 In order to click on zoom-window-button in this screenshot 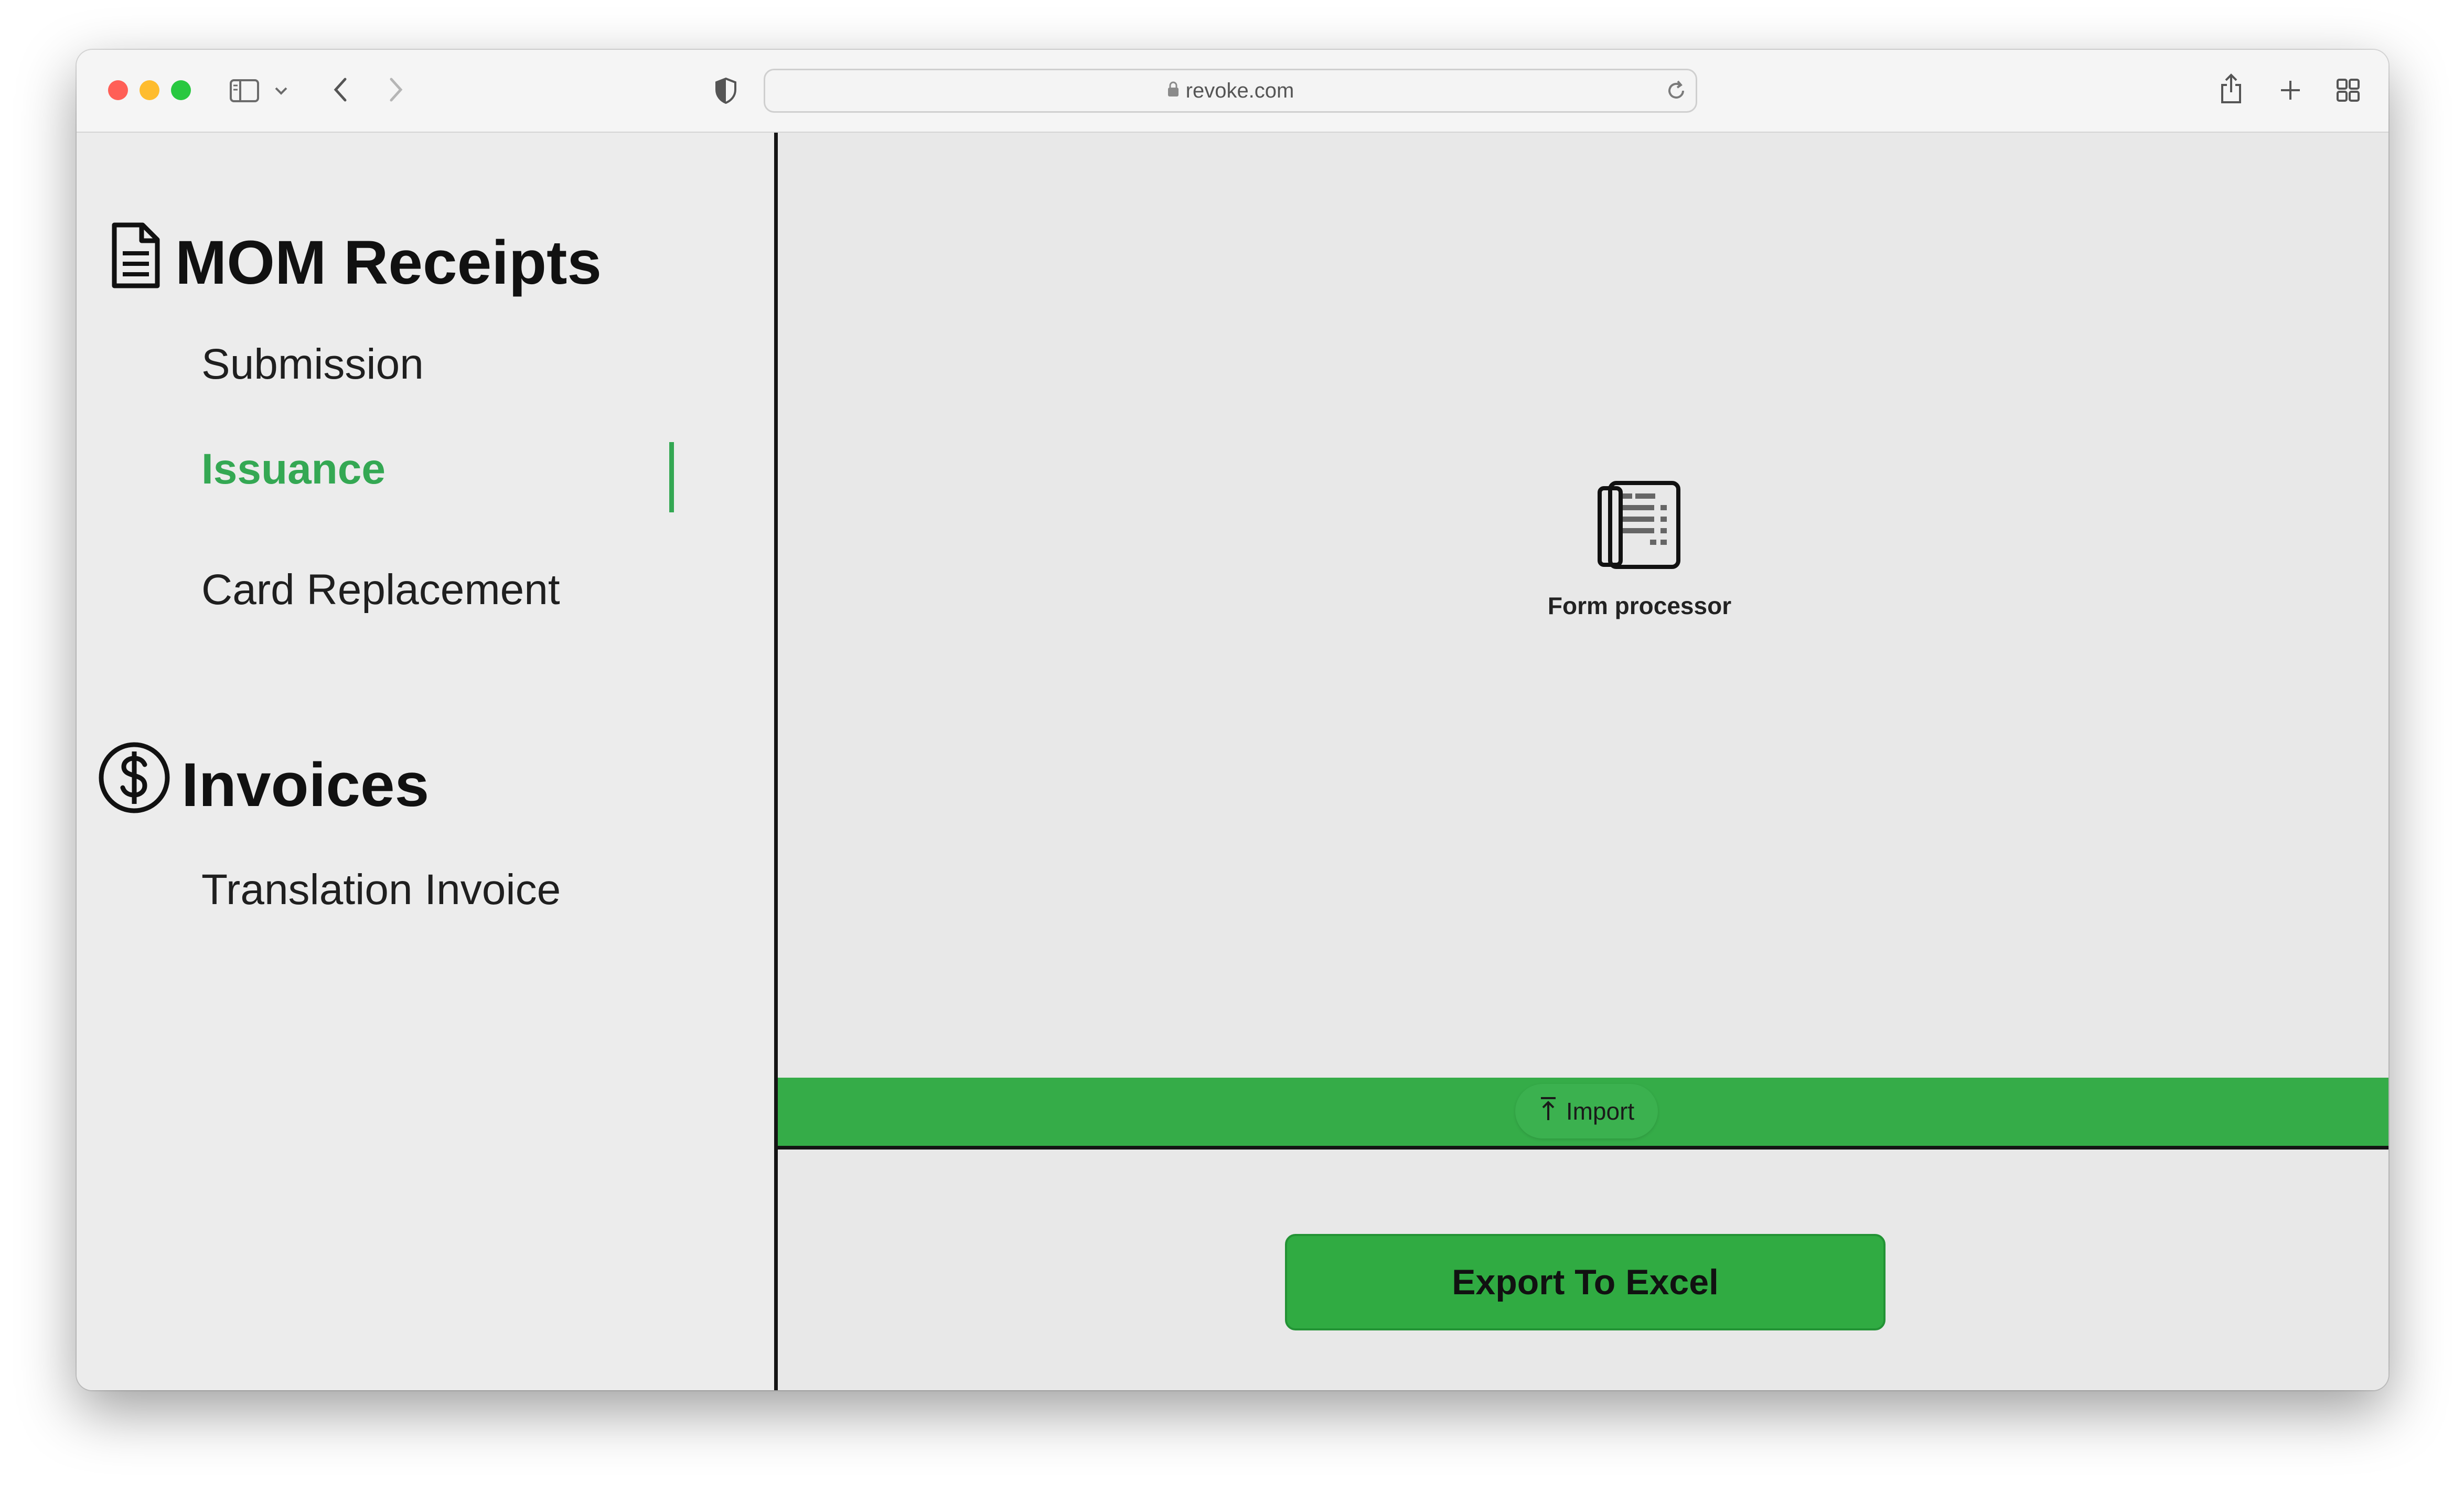, I will do `click(181, 90)`.